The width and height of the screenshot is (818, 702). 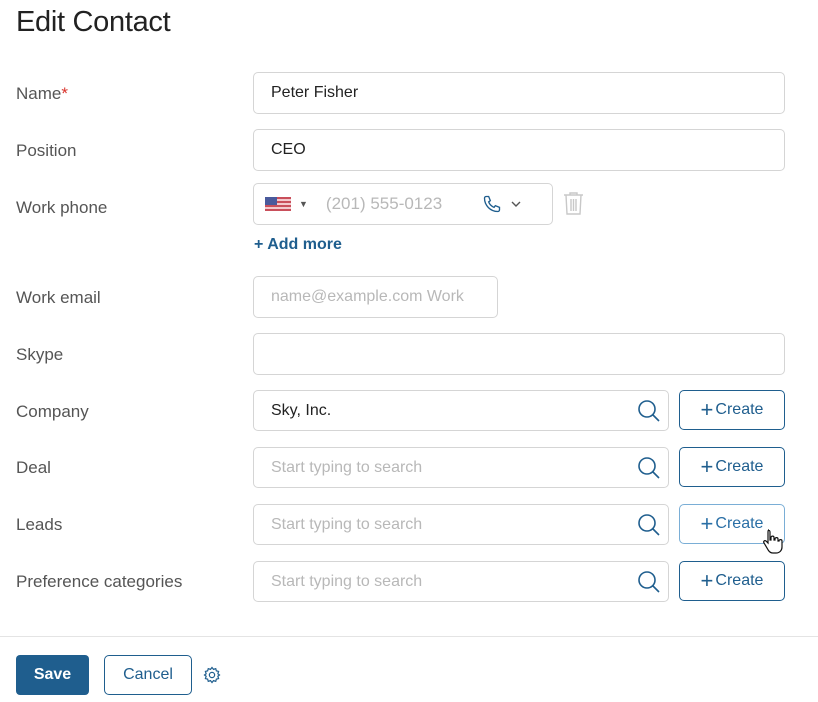 What do you see at coordinates (52, 675) in the screenshot?
I see `save-button: Save` at bounding box center [52, 675].